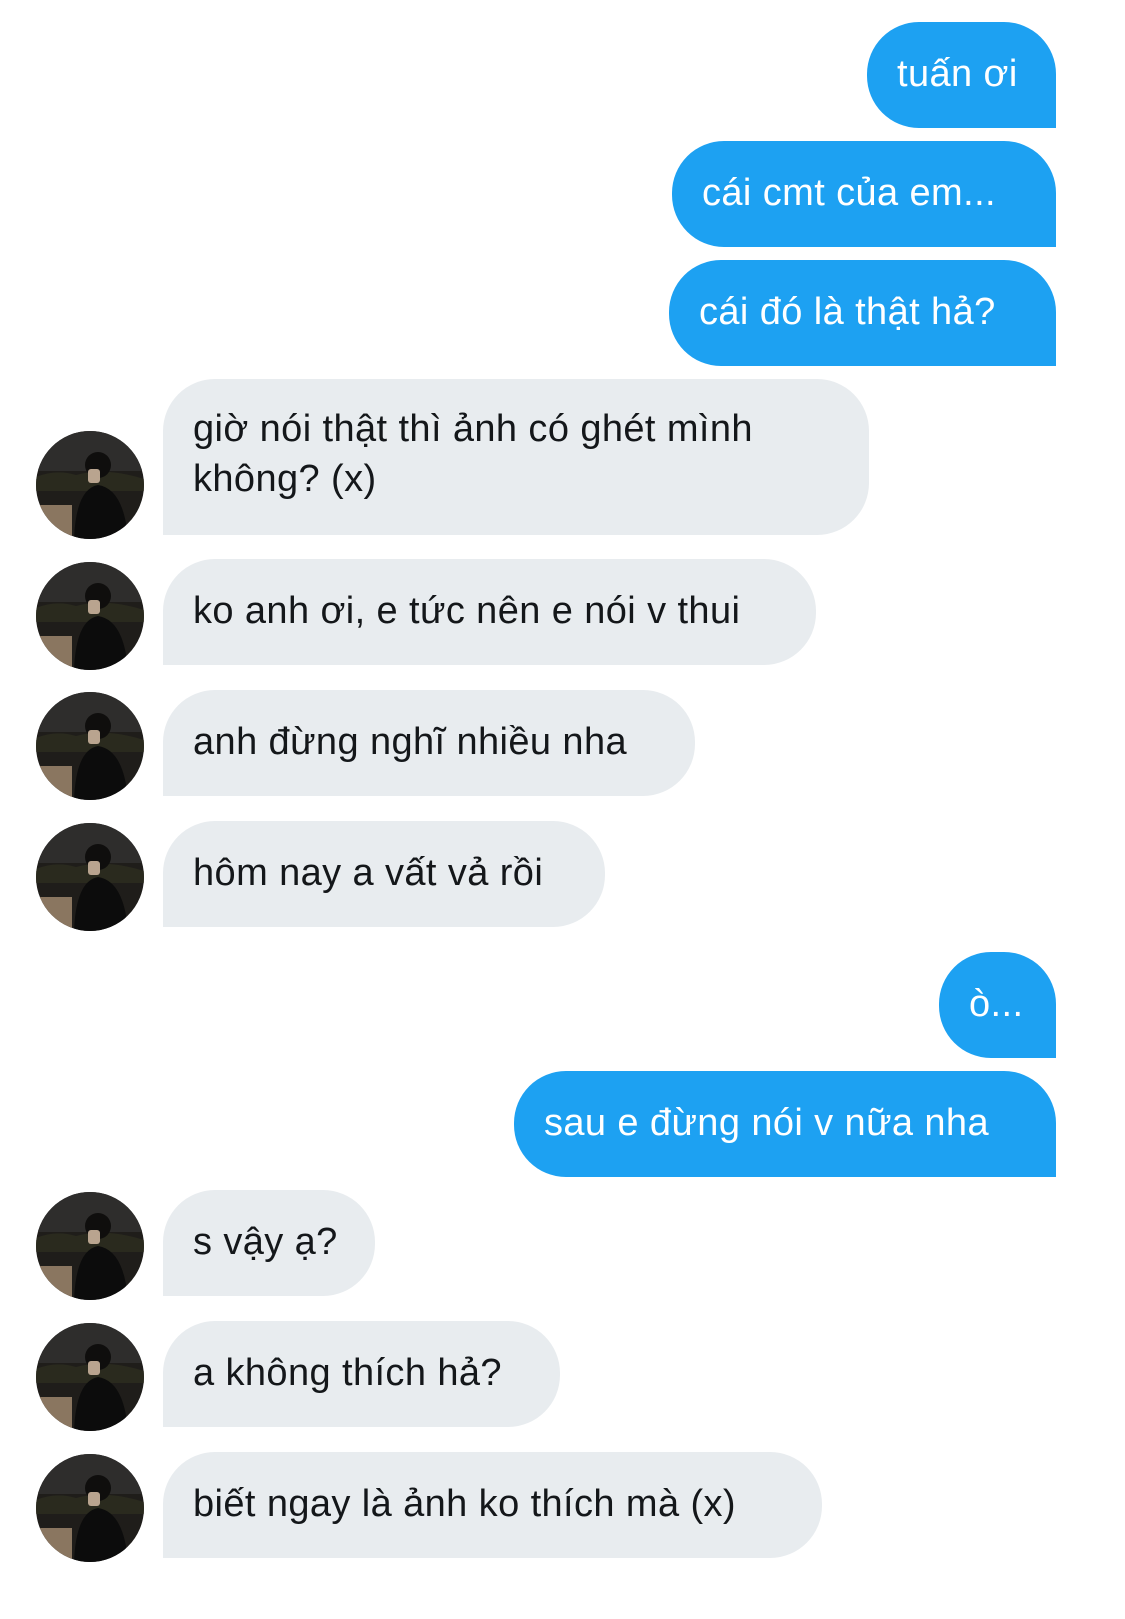  I want to click on message-bubble-incoming: biết ngay là ảnh ko thích mà (x), so click(492, 1505).